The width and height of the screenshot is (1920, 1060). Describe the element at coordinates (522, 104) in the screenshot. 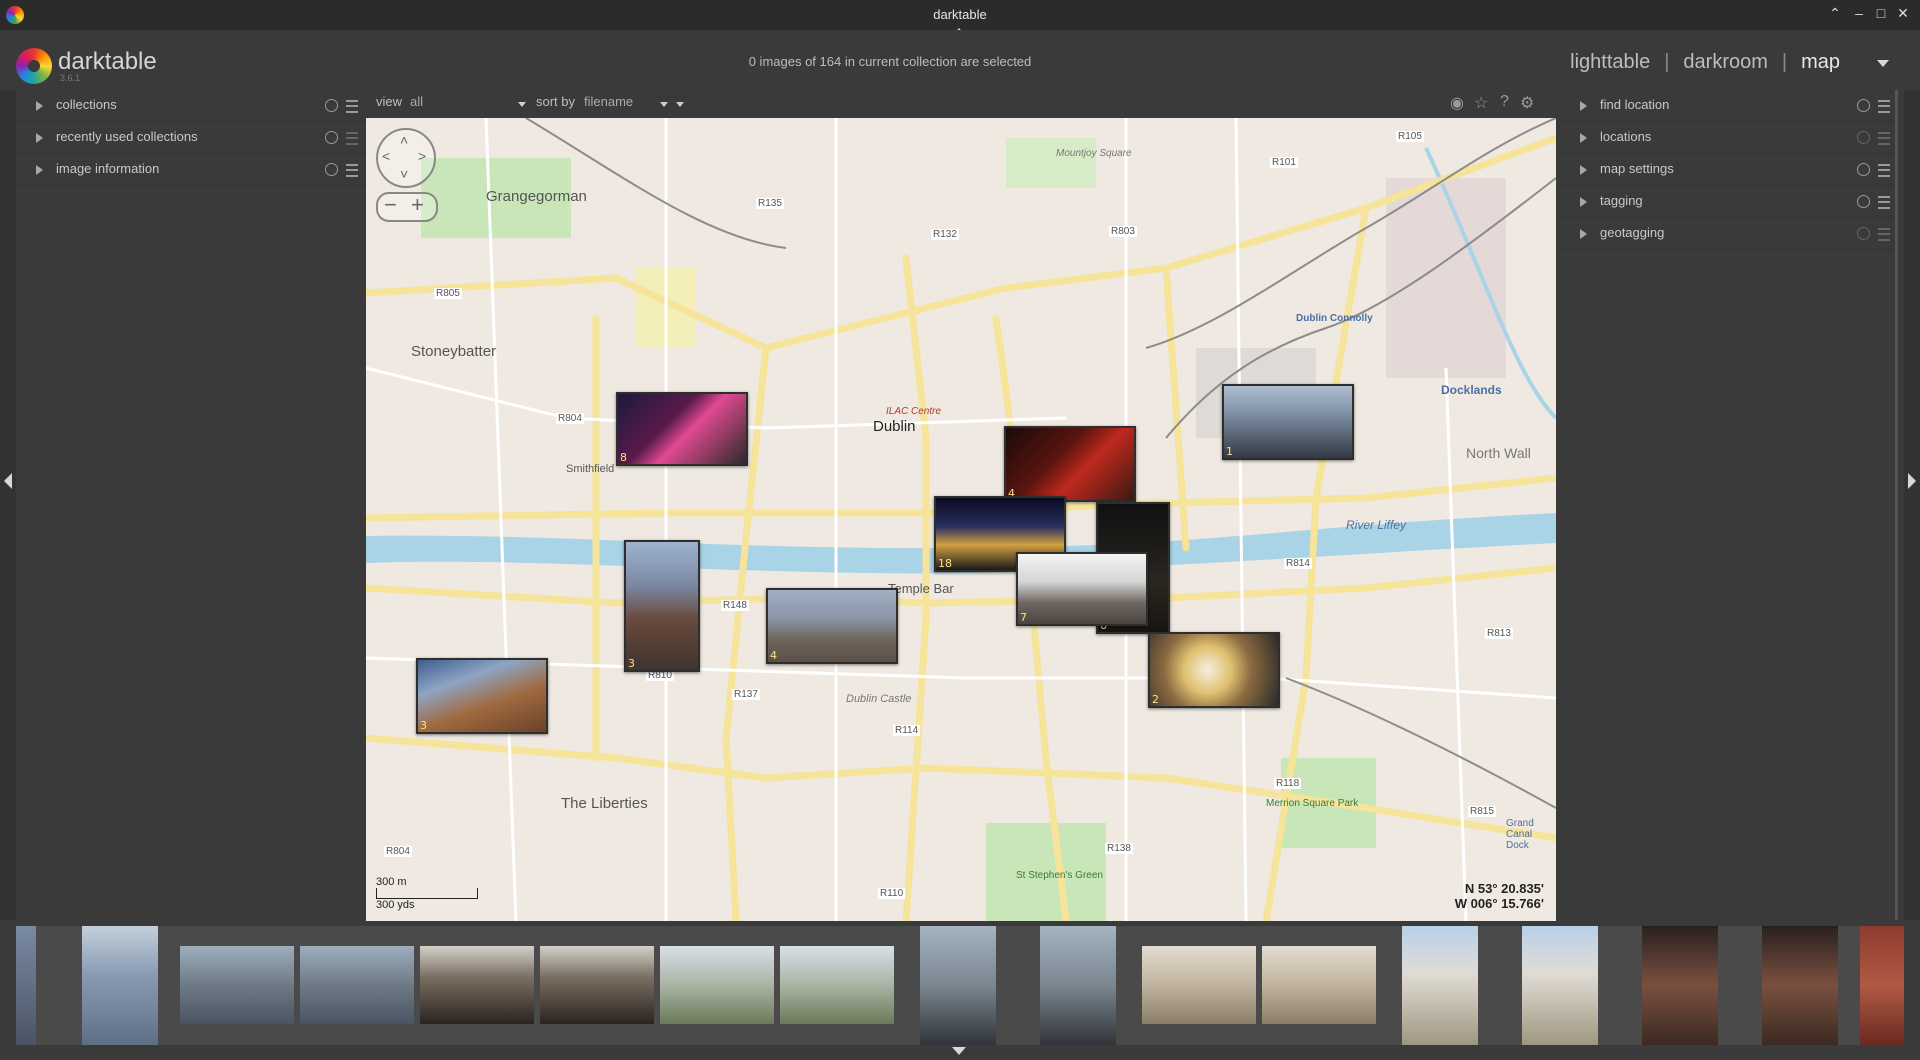

I see `view-dropdown-chevron-icon` at that location.